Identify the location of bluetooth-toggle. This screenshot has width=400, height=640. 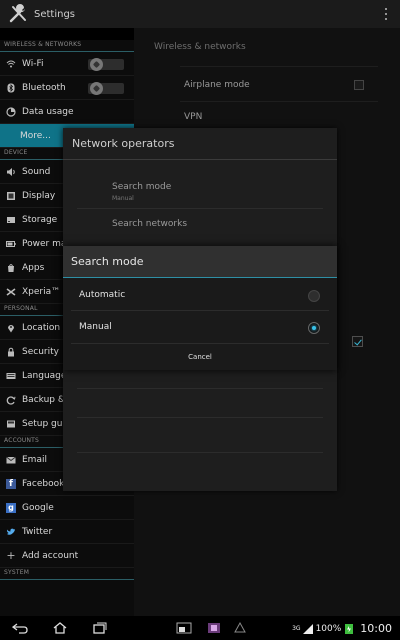
(106, 88).